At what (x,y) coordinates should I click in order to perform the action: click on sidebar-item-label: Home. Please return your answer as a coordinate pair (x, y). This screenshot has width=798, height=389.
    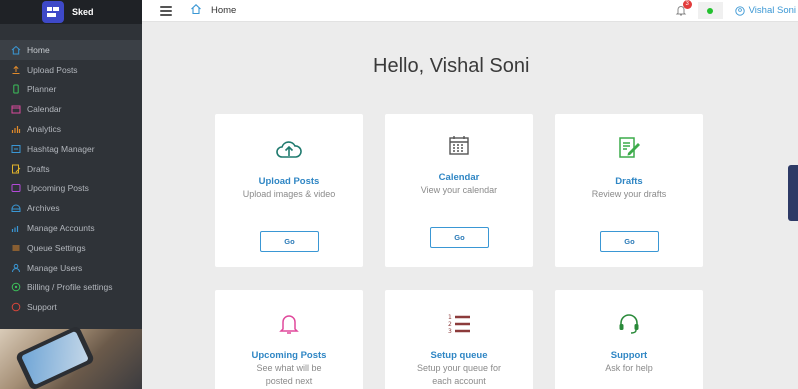
    Looking at the image, I should click on (38, 49).